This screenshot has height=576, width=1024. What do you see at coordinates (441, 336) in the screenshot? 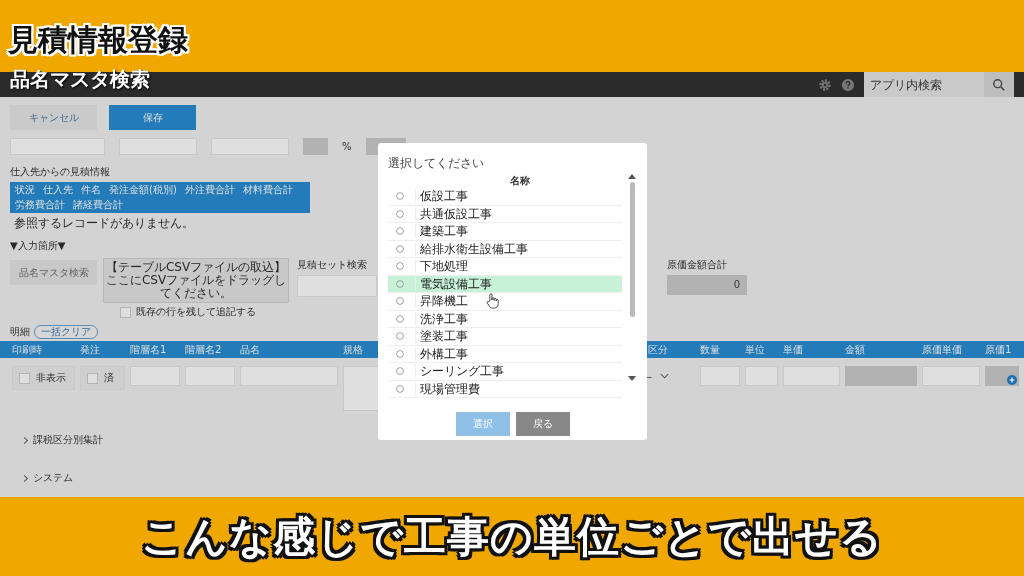
I see `item-name: 塗装工事` at bounding box center [441, 336].